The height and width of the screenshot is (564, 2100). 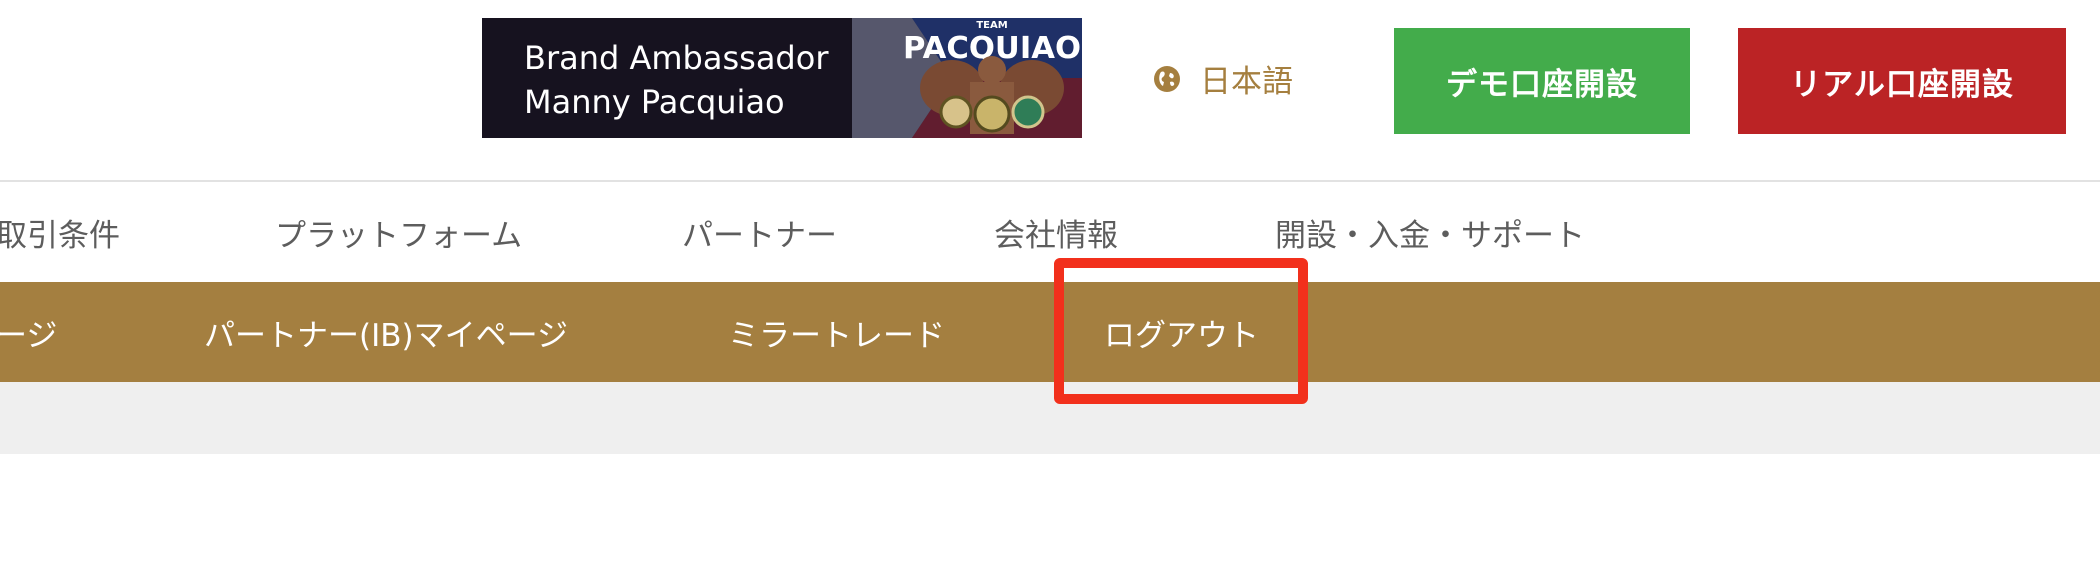 I want to click on main-nav-item-trading-conditions: 取引条件, so click(x=60, y=232).